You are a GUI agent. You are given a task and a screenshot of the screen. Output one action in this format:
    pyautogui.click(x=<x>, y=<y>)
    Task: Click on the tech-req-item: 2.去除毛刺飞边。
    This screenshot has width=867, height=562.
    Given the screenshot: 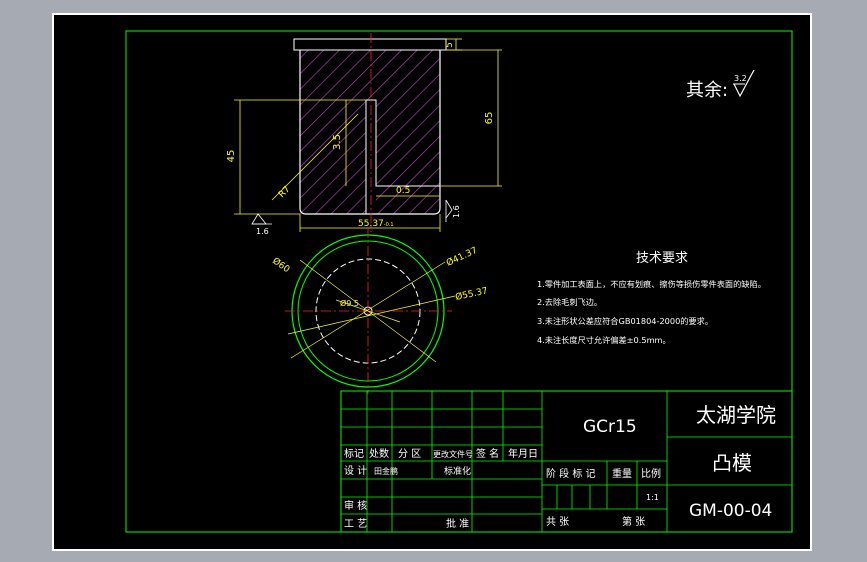 What is the action you would take?
    pyautogui.click(x=569, y=302)
    